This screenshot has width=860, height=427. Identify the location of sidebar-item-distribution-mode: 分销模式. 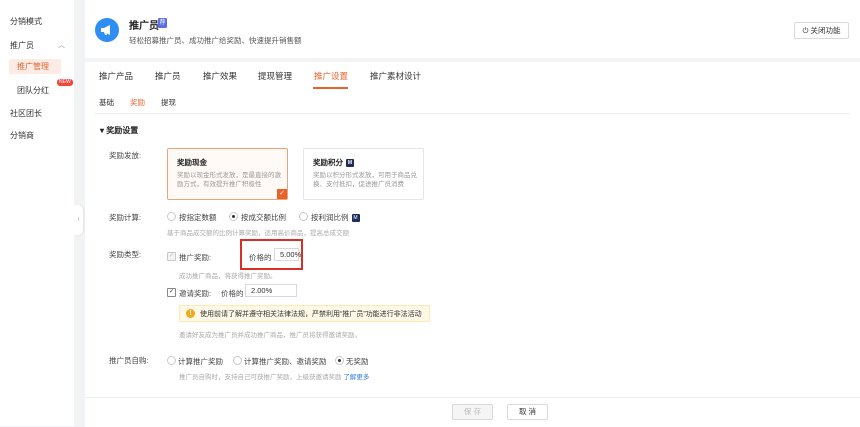
(26, 21).